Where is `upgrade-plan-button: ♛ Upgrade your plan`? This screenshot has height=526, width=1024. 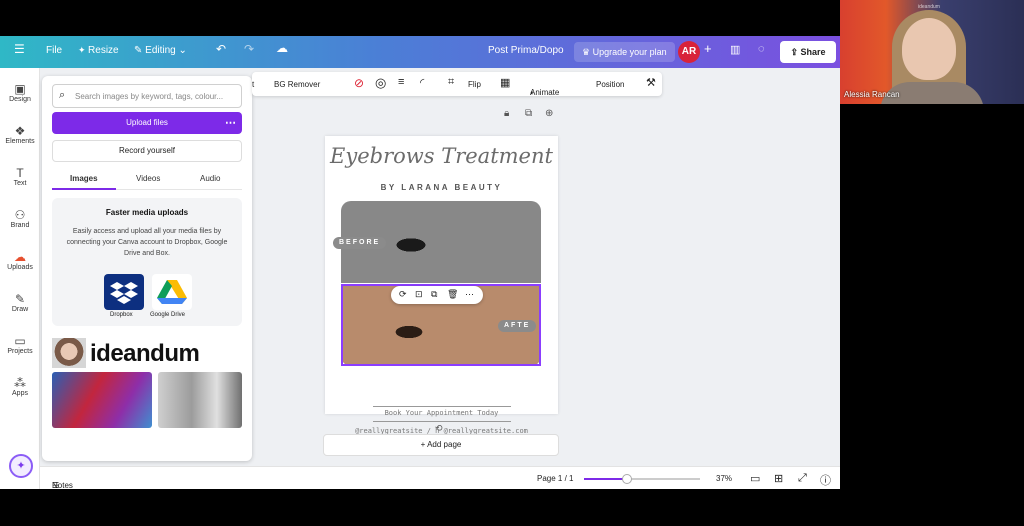
upgrade-plan-button: ♛ Upgrade your plan is located at coordinates (624, 52).